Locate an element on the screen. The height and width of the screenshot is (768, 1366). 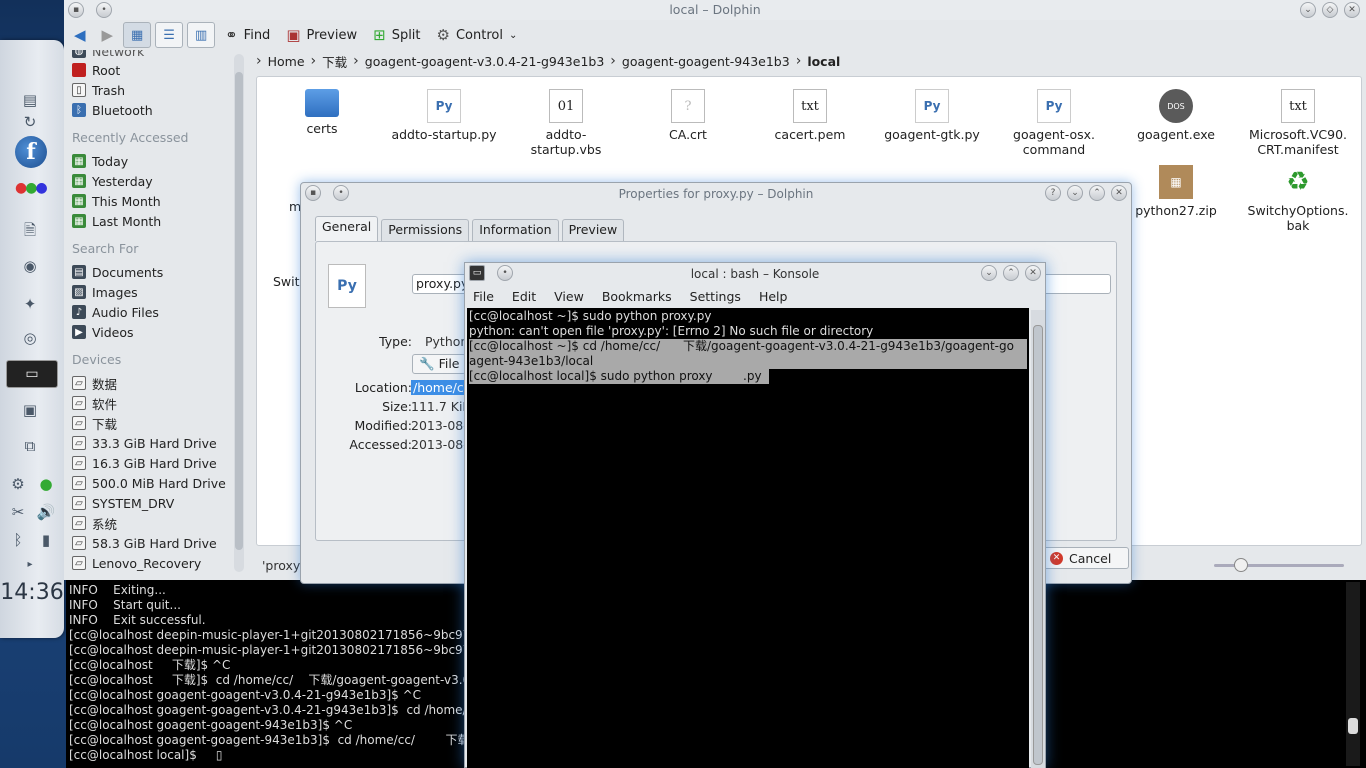
tab-information: Information is located at coordinates (515, 230).